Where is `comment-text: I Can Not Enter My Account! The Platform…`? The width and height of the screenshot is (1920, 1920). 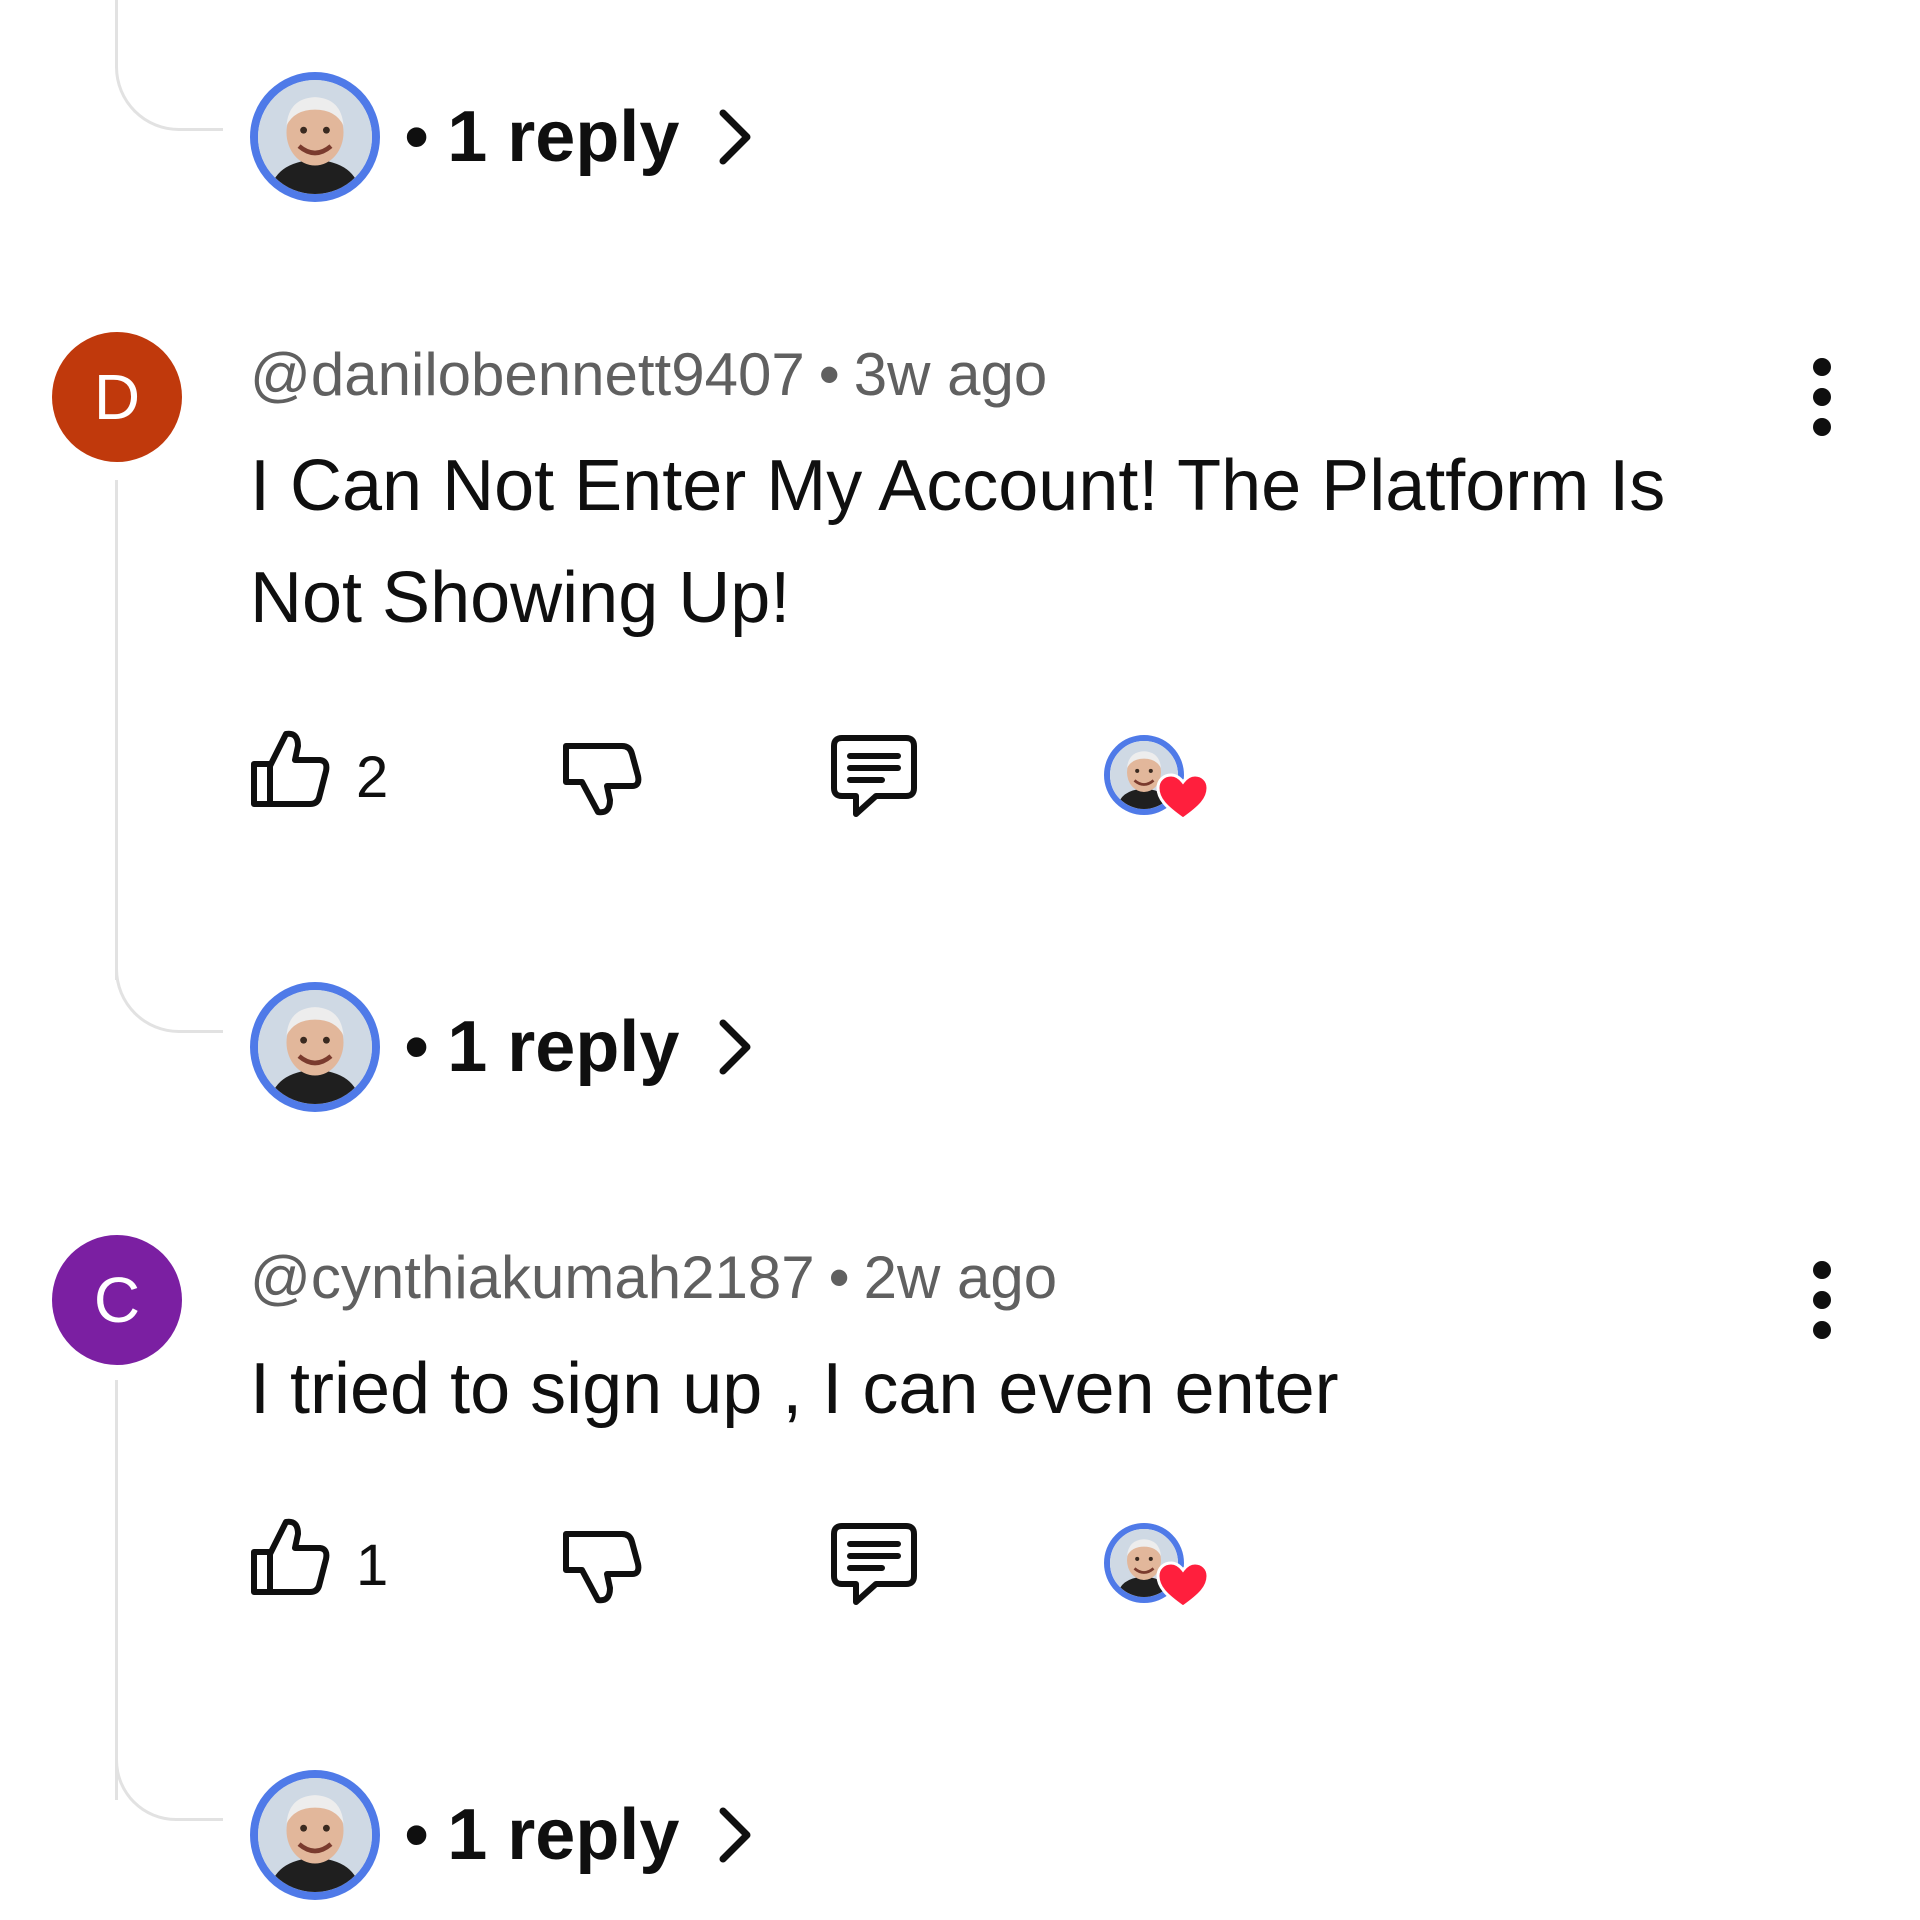
comment-text: I Can Not Enter My Account! The Platform… is located at coordinates (958, 542).